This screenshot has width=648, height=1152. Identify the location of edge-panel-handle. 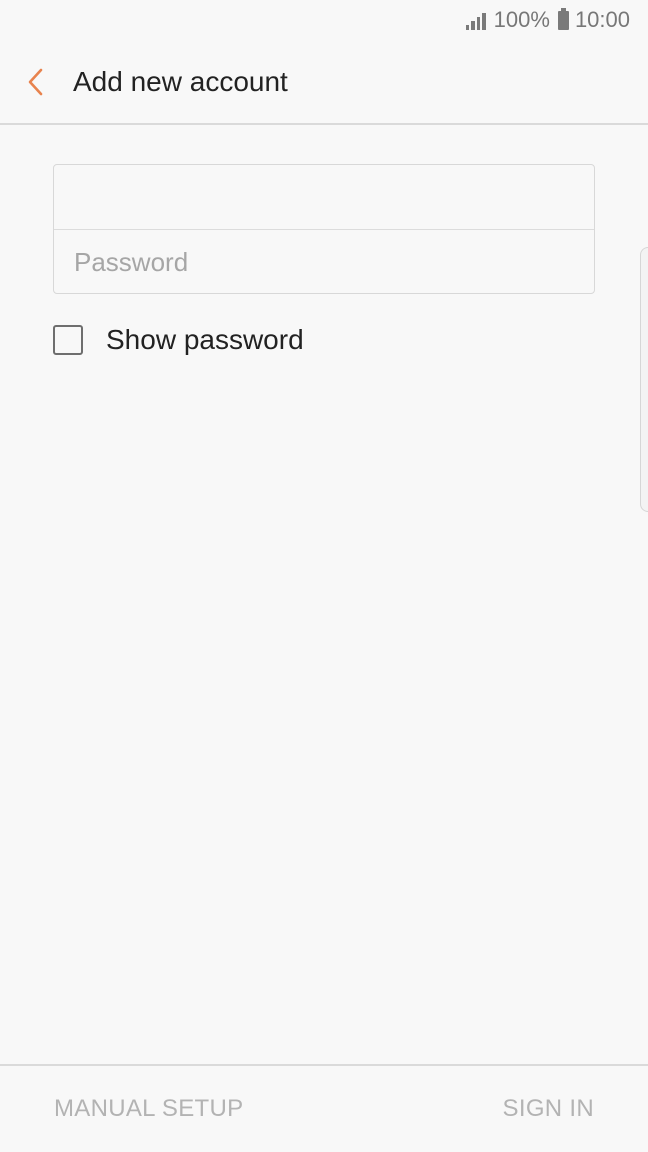
(644, 379).